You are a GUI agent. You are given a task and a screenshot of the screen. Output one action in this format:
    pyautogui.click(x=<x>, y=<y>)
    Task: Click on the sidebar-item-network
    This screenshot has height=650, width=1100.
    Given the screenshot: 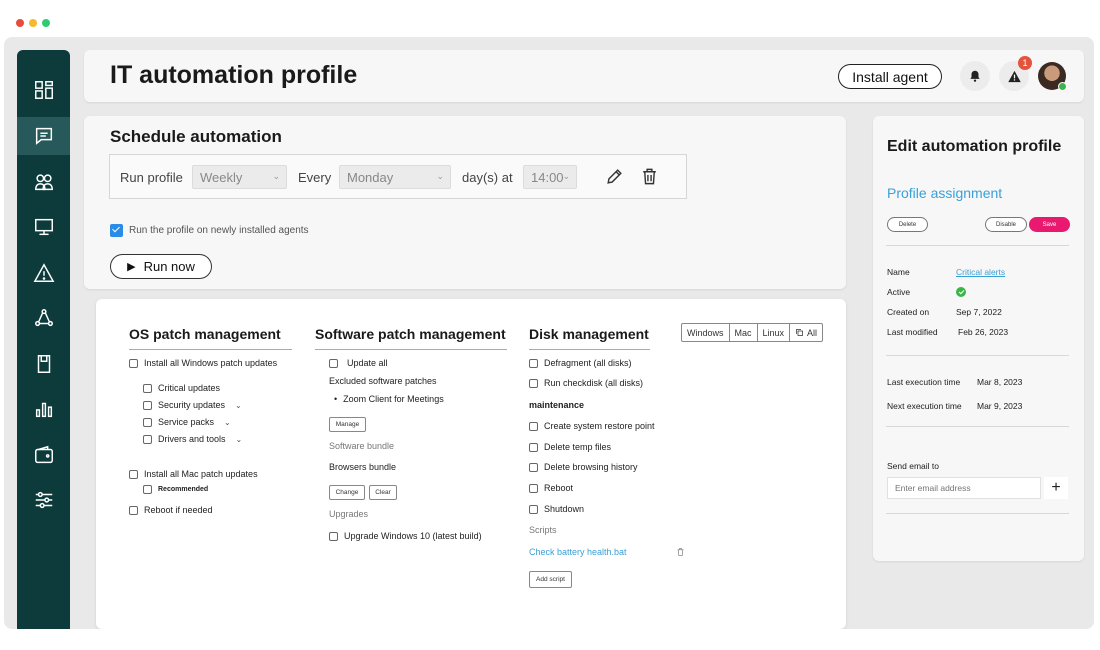 What is the action you would take?
    pyautogui.click(x=43, y=318)
    